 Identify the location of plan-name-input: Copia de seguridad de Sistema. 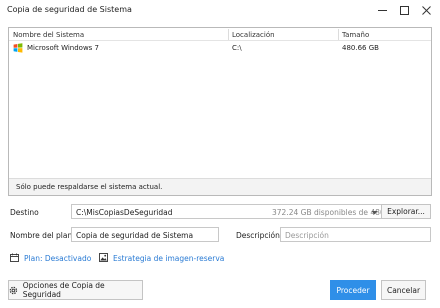
(145, 234).